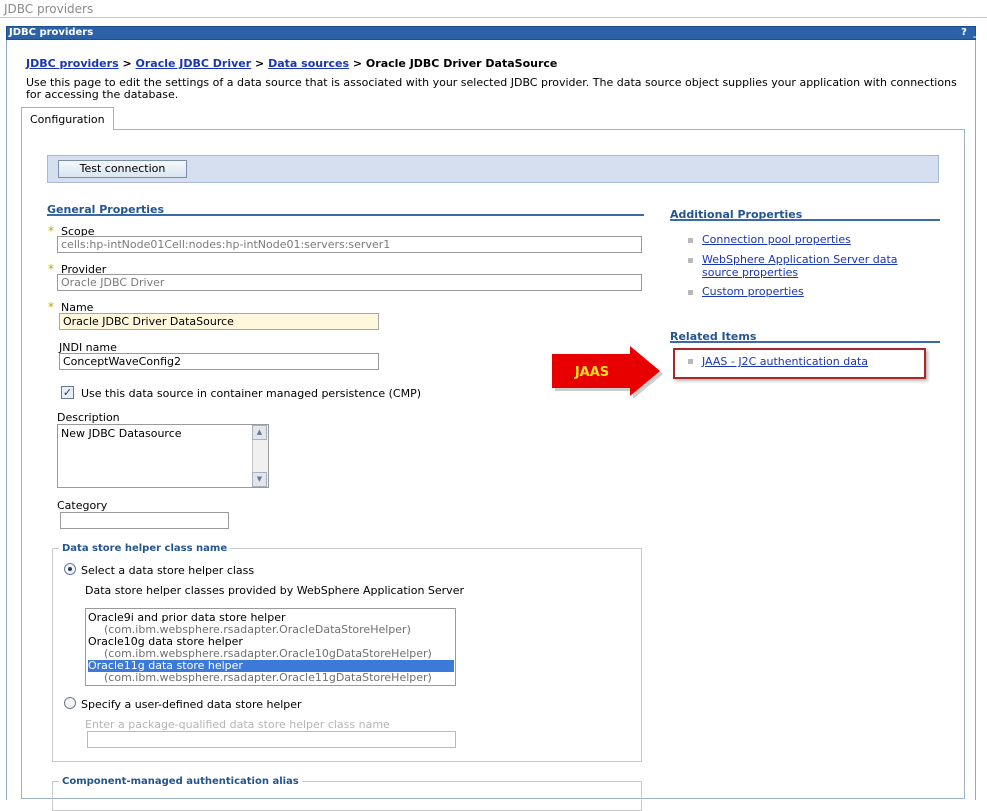  What do you see at coordinates (67, 392) in the screenshot?
I see `cmp-checkbox: ✓` at bounding box center [67, 392].